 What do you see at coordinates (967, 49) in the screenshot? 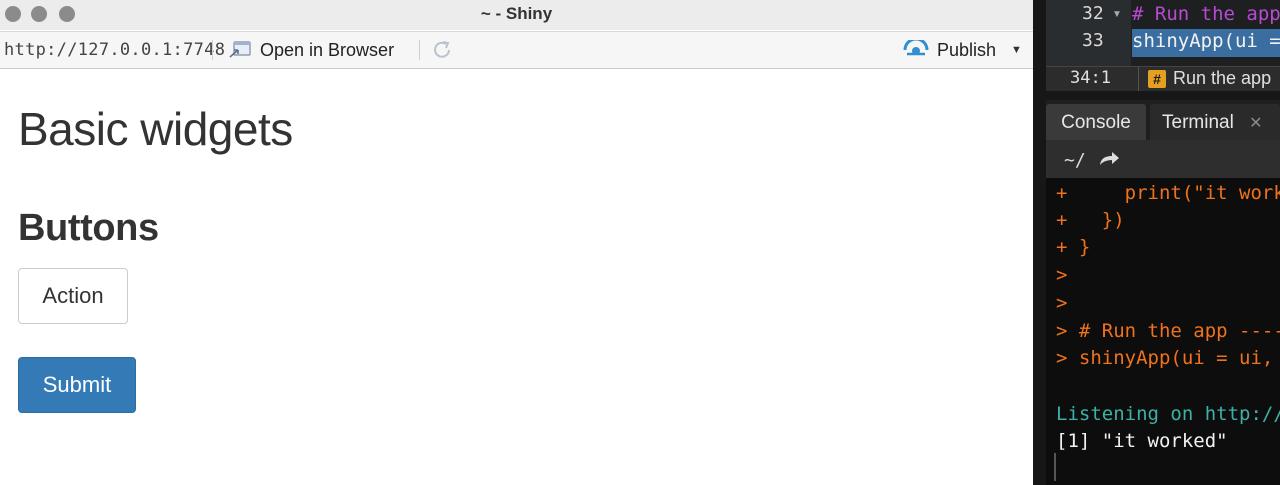
I see `publish-label: Publish` at bounding box center [967, 49].